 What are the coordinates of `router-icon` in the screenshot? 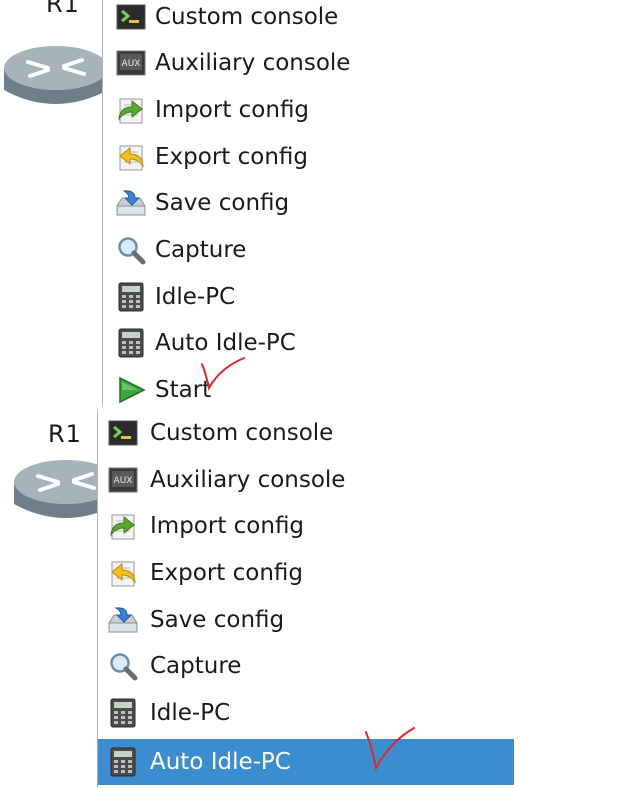 It's located at (55, 72).